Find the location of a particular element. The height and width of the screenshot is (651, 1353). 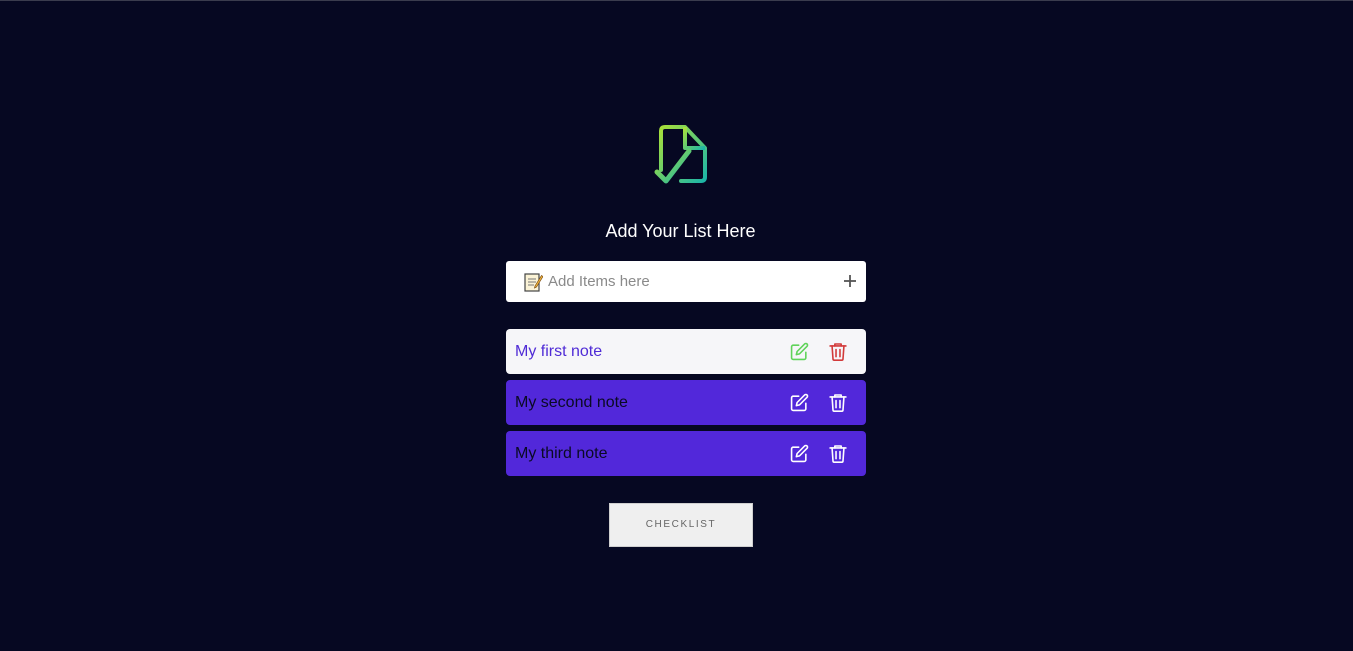

note-text: My second note is located at coordinates (571, 402).